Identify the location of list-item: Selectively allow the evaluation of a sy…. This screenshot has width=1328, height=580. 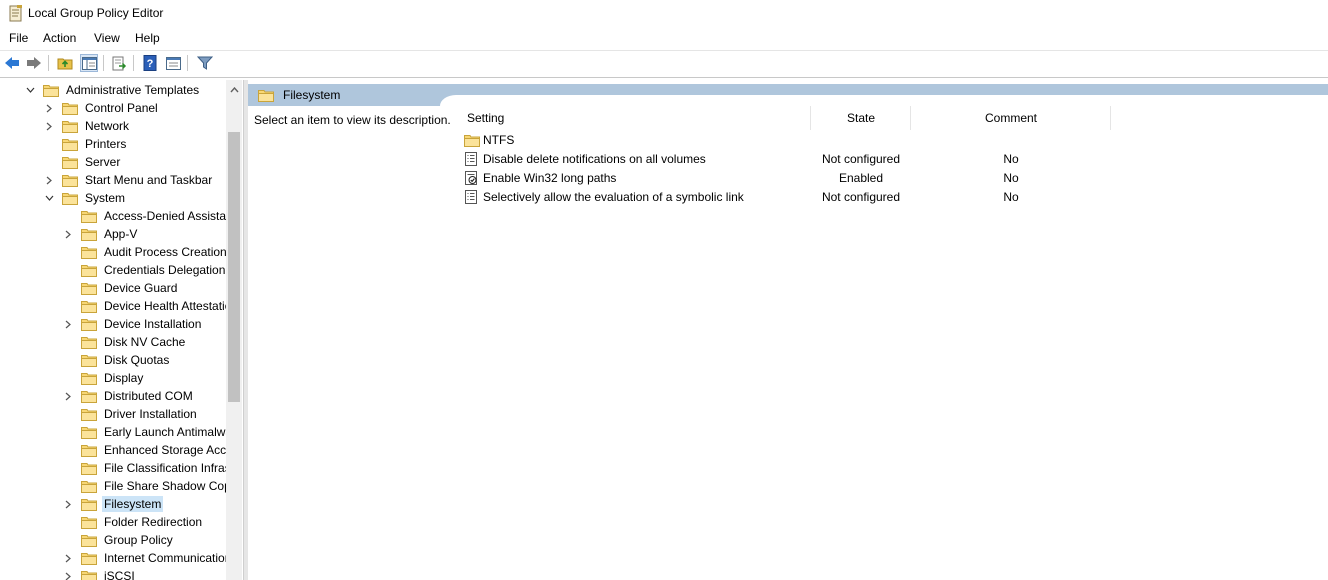
(789, 197).